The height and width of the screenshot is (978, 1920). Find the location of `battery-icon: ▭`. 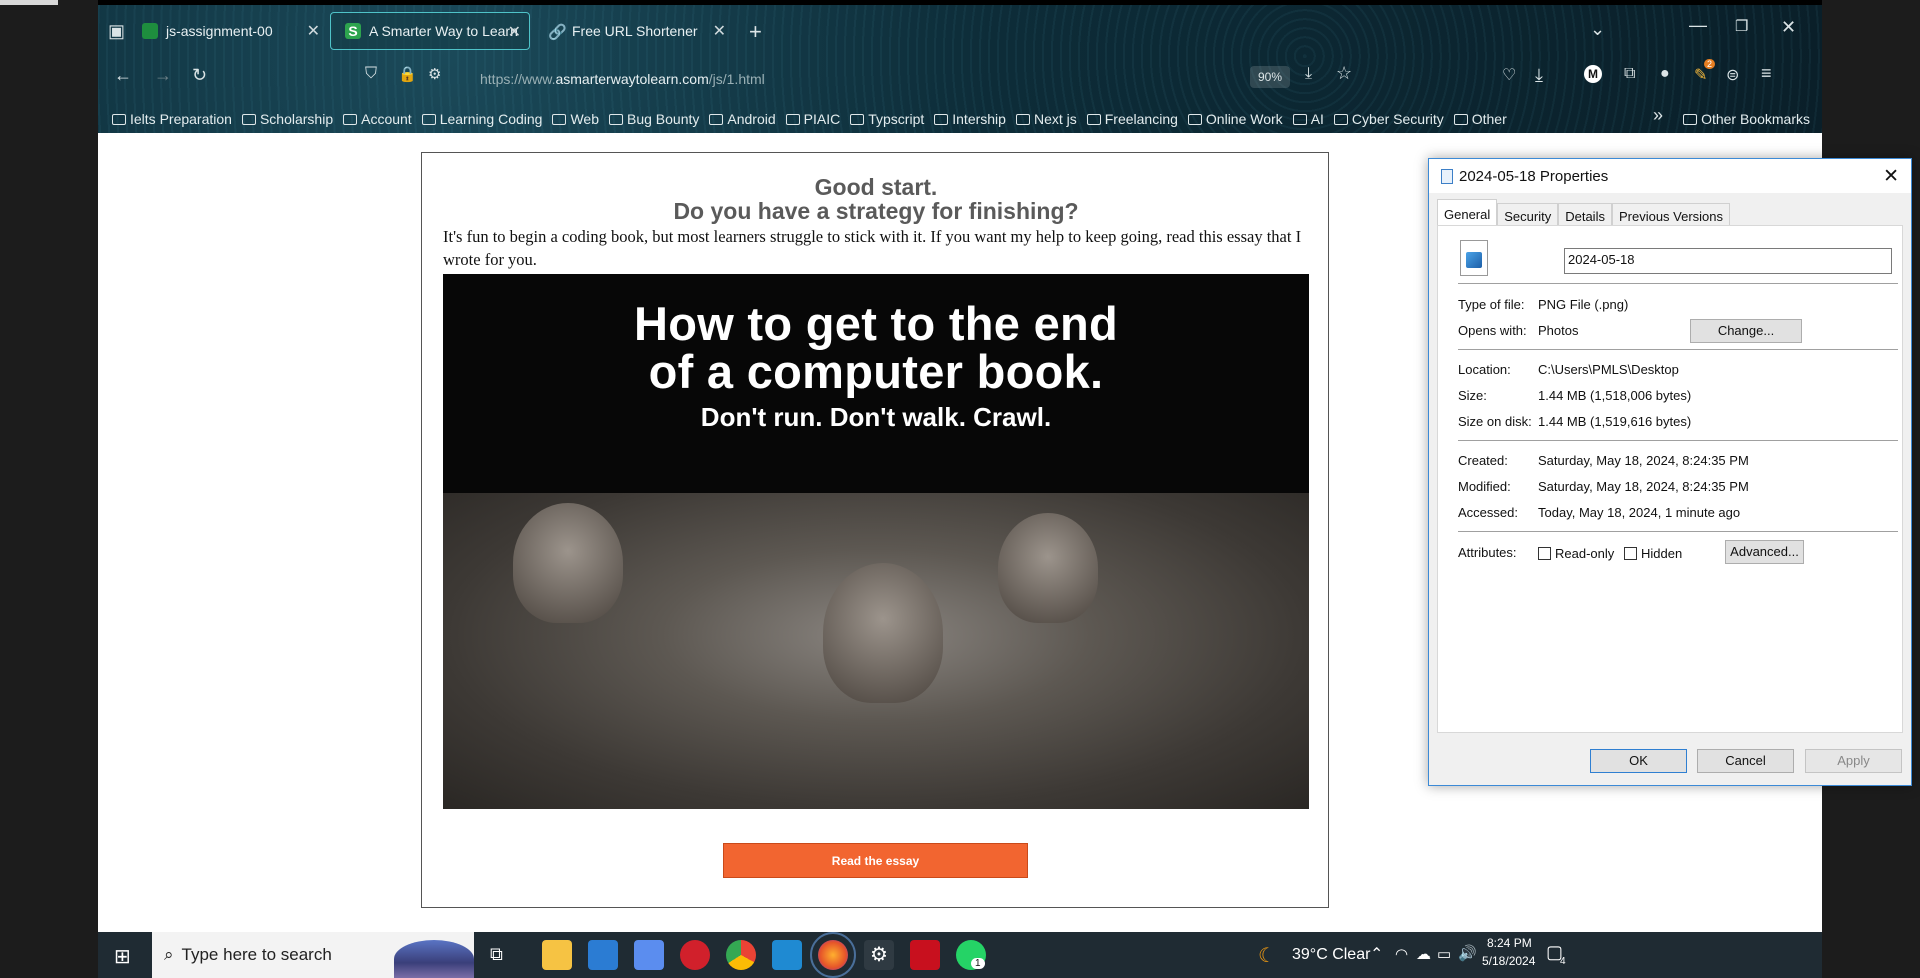

battery-icon: ▭ is located at coordinates (1444, 954).